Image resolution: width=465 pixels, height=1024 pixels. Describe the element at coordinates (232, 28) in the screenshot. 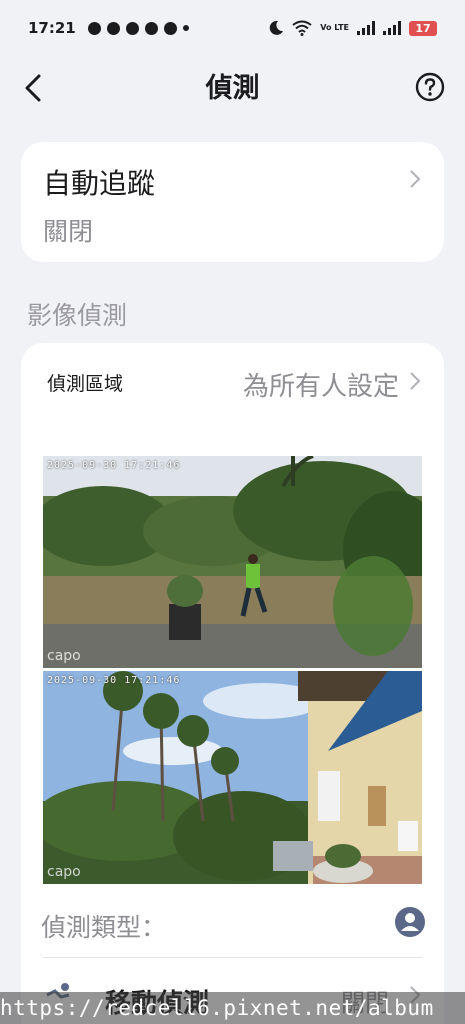

I see `status-bar: 17:21 Vo LTE 17` at that location.